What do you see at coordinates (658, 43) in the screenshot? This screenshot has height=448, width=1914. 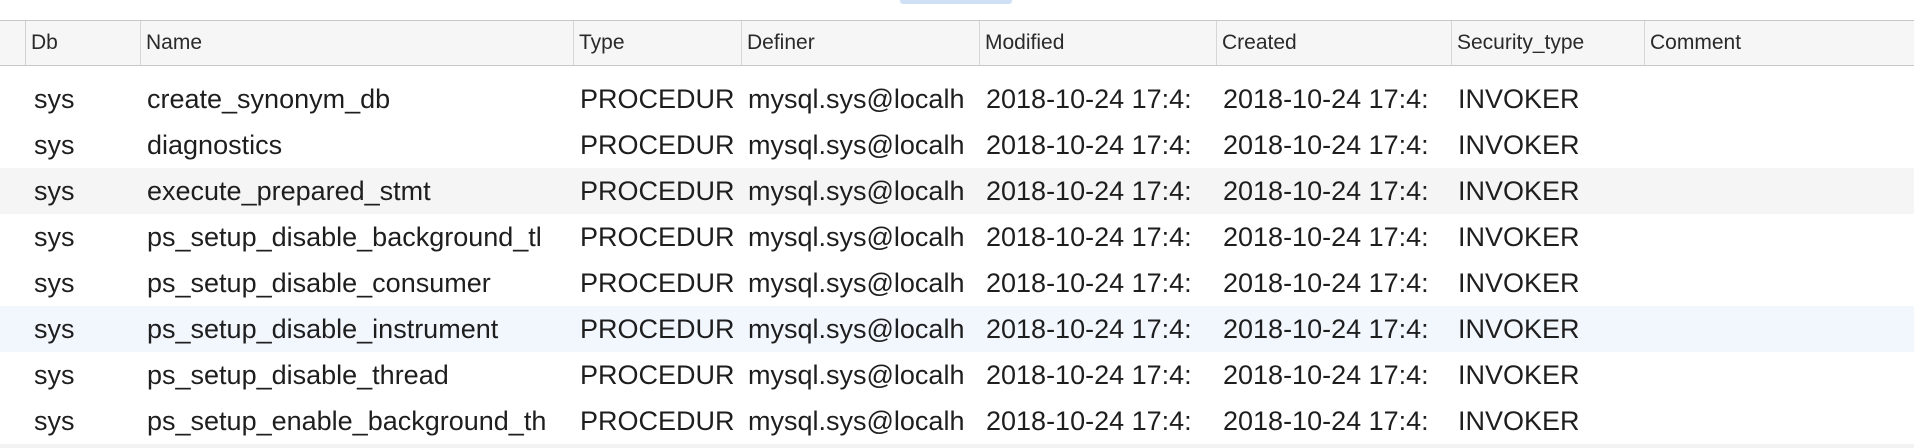 I see `column-header-type: Type` at bounding box center [658, 43].